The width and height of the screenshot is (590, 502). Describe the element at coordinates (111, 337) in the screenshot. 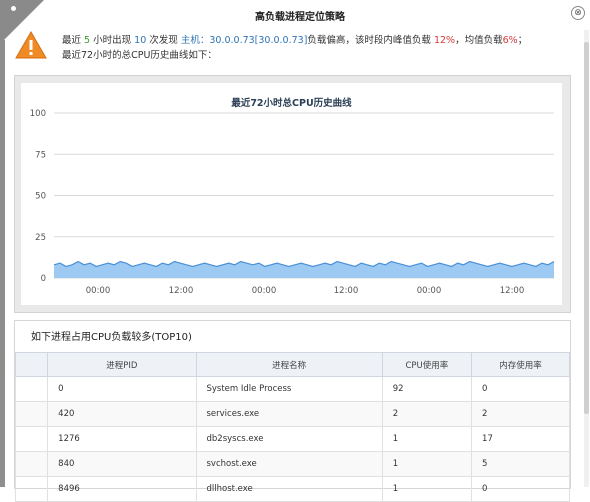

I see `table-title: 如下进程占用CPU负载较多(TOP10)` at that location.